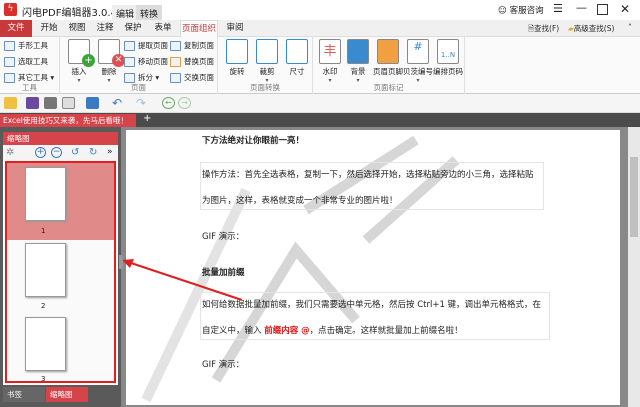 This screenshot has width=640, height=407. What do you see at coordinates (109, 61) in the screenshot?
I see `delete-button: ✕ 删除 ▾` at bounding box center [109, 61].